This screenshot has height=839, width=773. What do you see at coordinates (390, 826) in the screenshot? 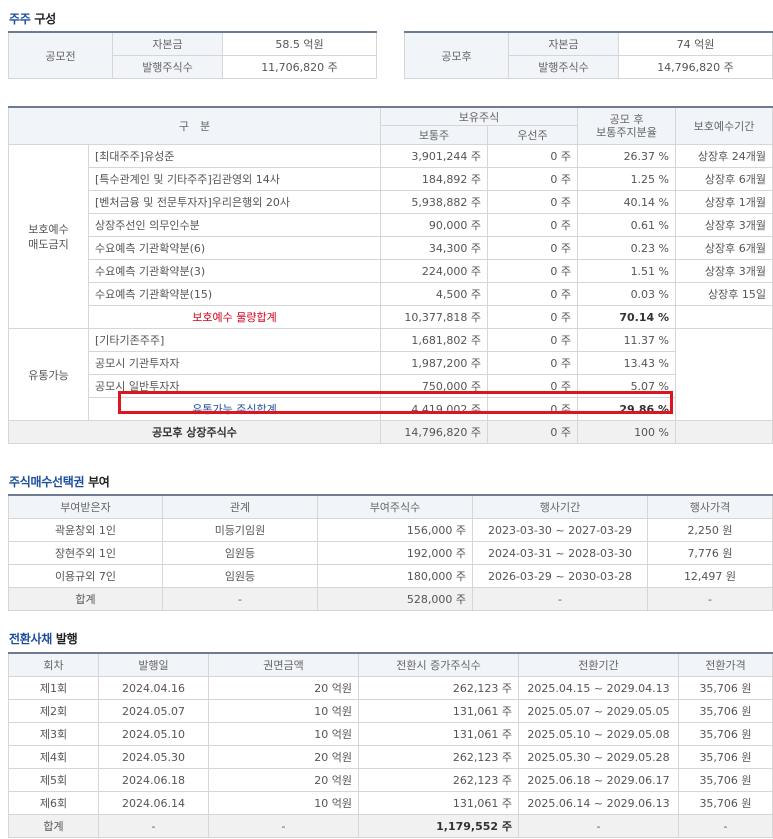
I see `bonds-total-row: 합계 - - 1,179,552 주 - -` at bounding box center [390, 826].